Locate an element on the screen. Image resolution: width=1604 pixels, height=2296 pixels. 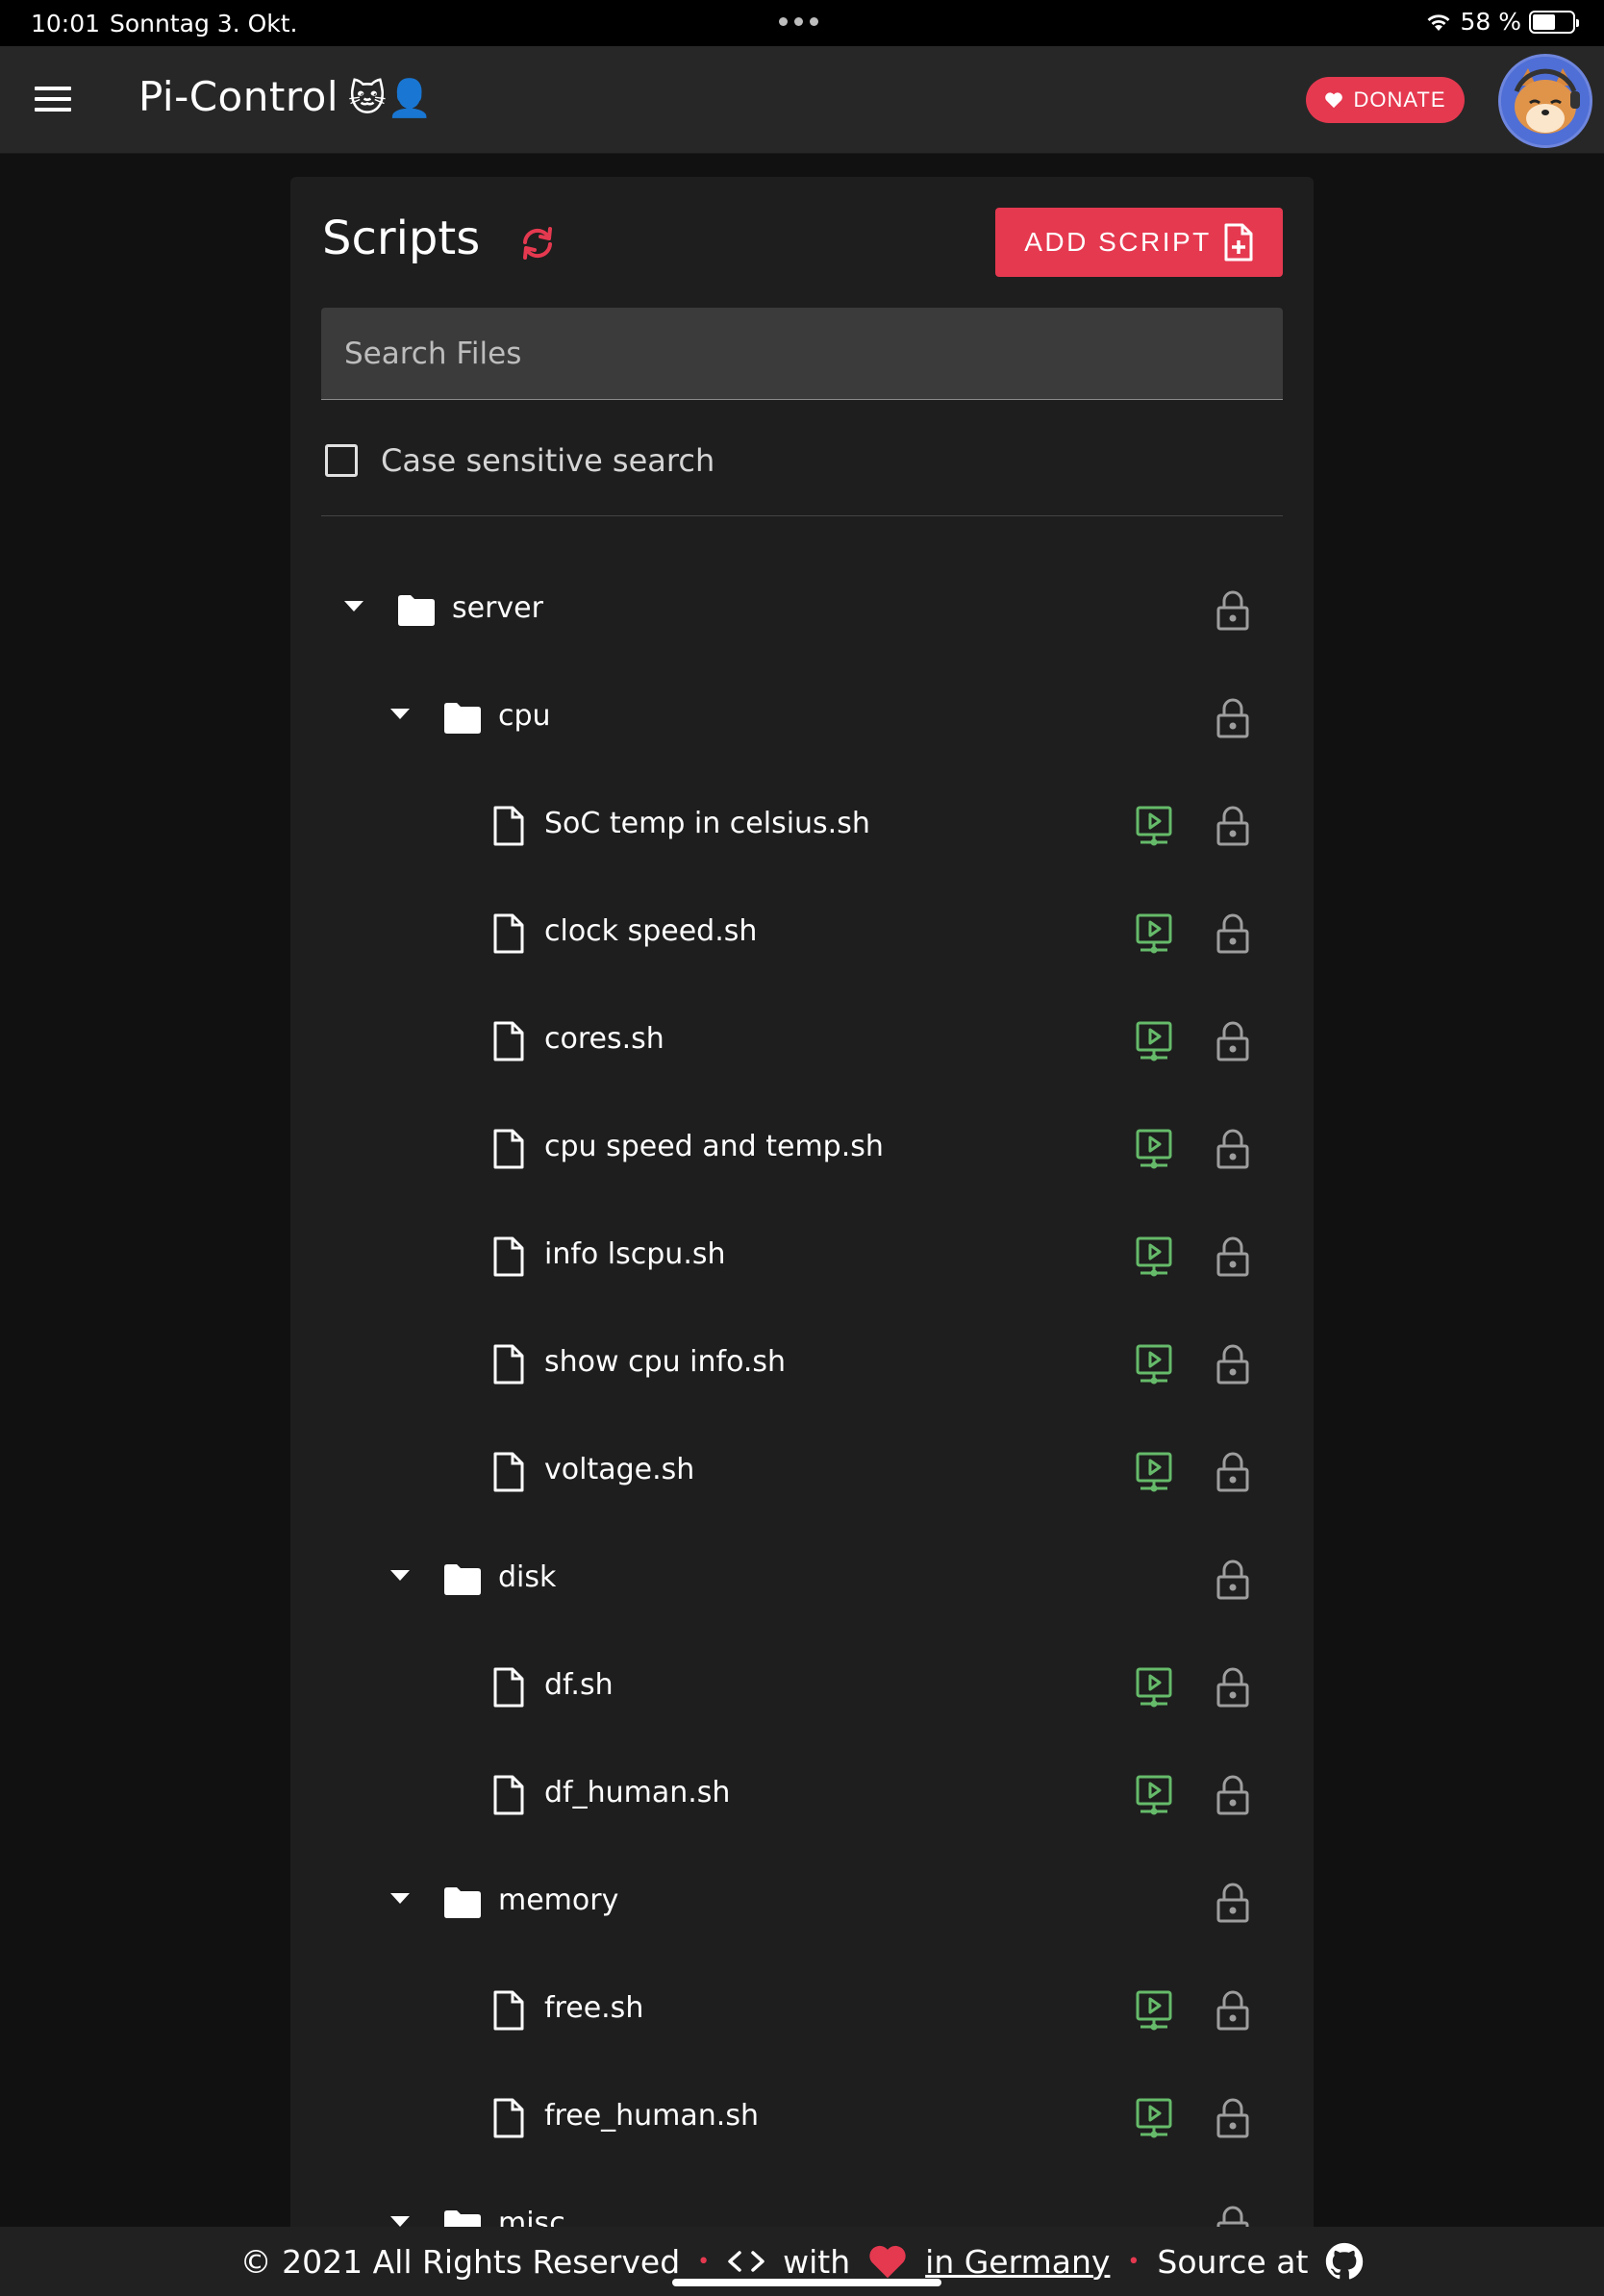
status-right: 58 % is located at coordinates (1502, 22).